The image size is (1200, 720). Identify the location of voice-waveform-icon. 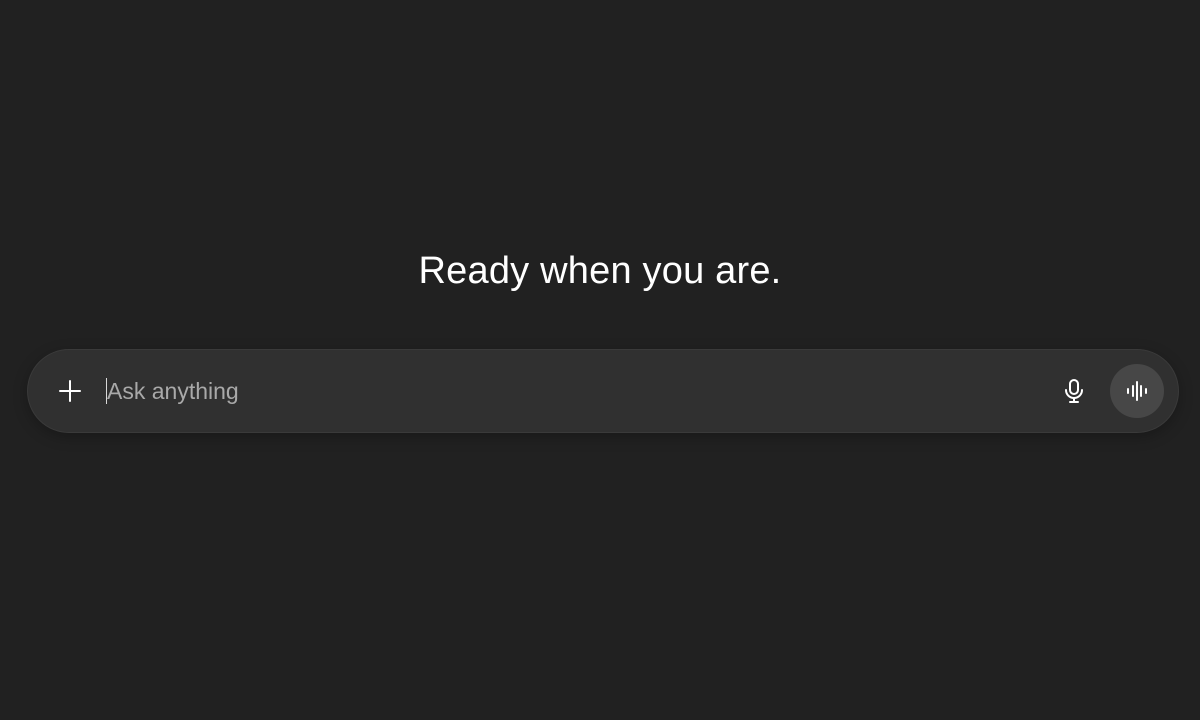
(1137, 391).